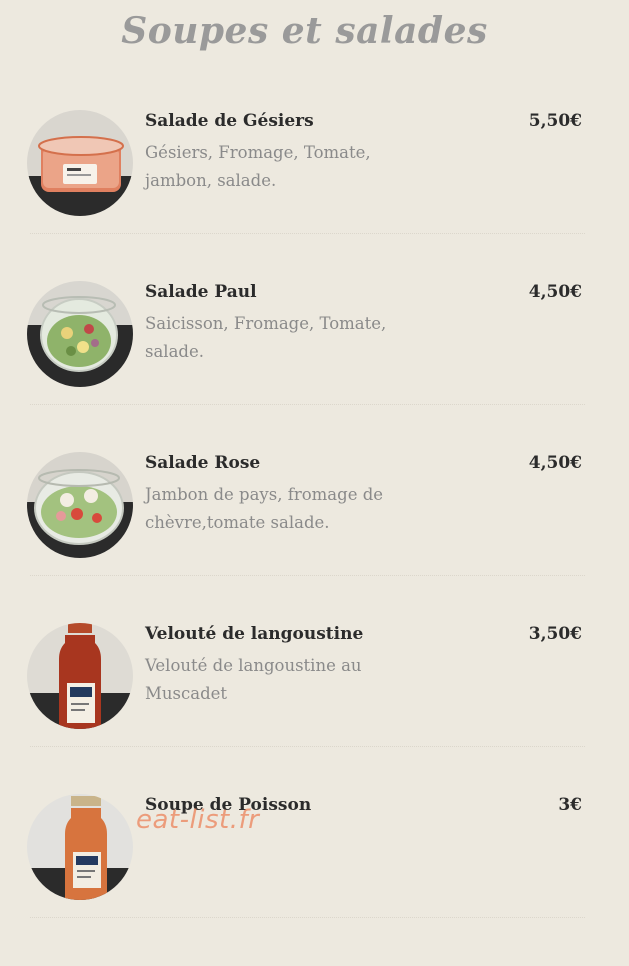 Image resolution: width=629 pixels, height=966 pixels. I want to click on item-description: Saicisson, Fromage, Tomate, salade., so click(266, 337).